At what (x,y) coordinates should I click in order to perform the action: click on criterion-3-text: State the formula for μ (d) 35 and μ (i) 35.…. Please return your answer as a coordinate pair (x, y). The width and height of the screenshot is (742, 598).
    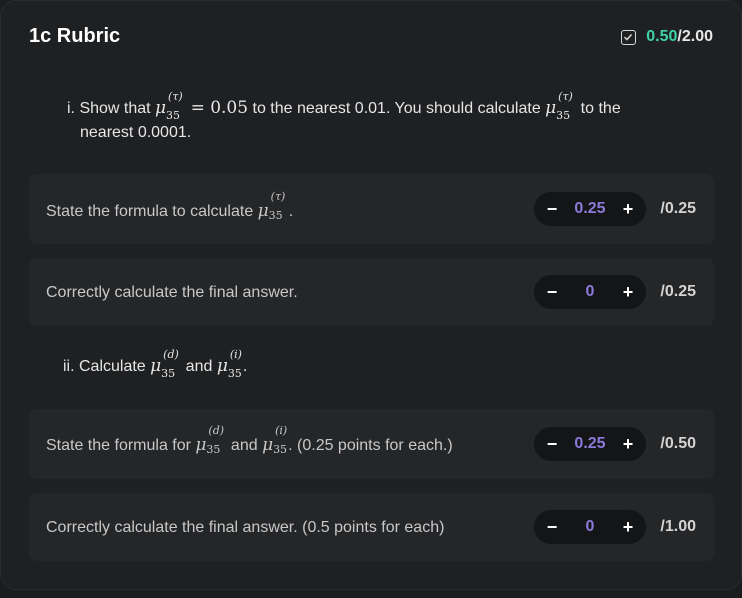
    Looking at the image, I should click on (249, 440).